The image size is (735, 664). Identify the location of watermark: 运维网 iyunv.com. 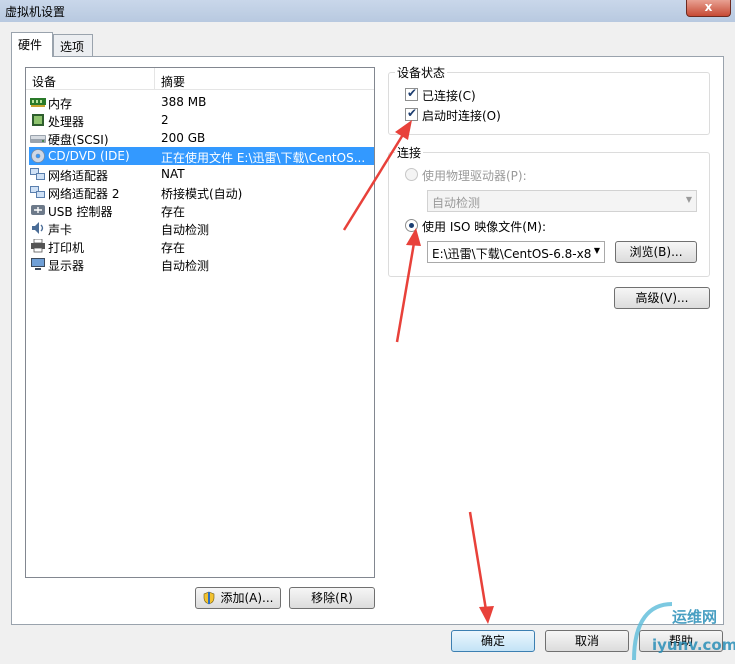
(682, 632).